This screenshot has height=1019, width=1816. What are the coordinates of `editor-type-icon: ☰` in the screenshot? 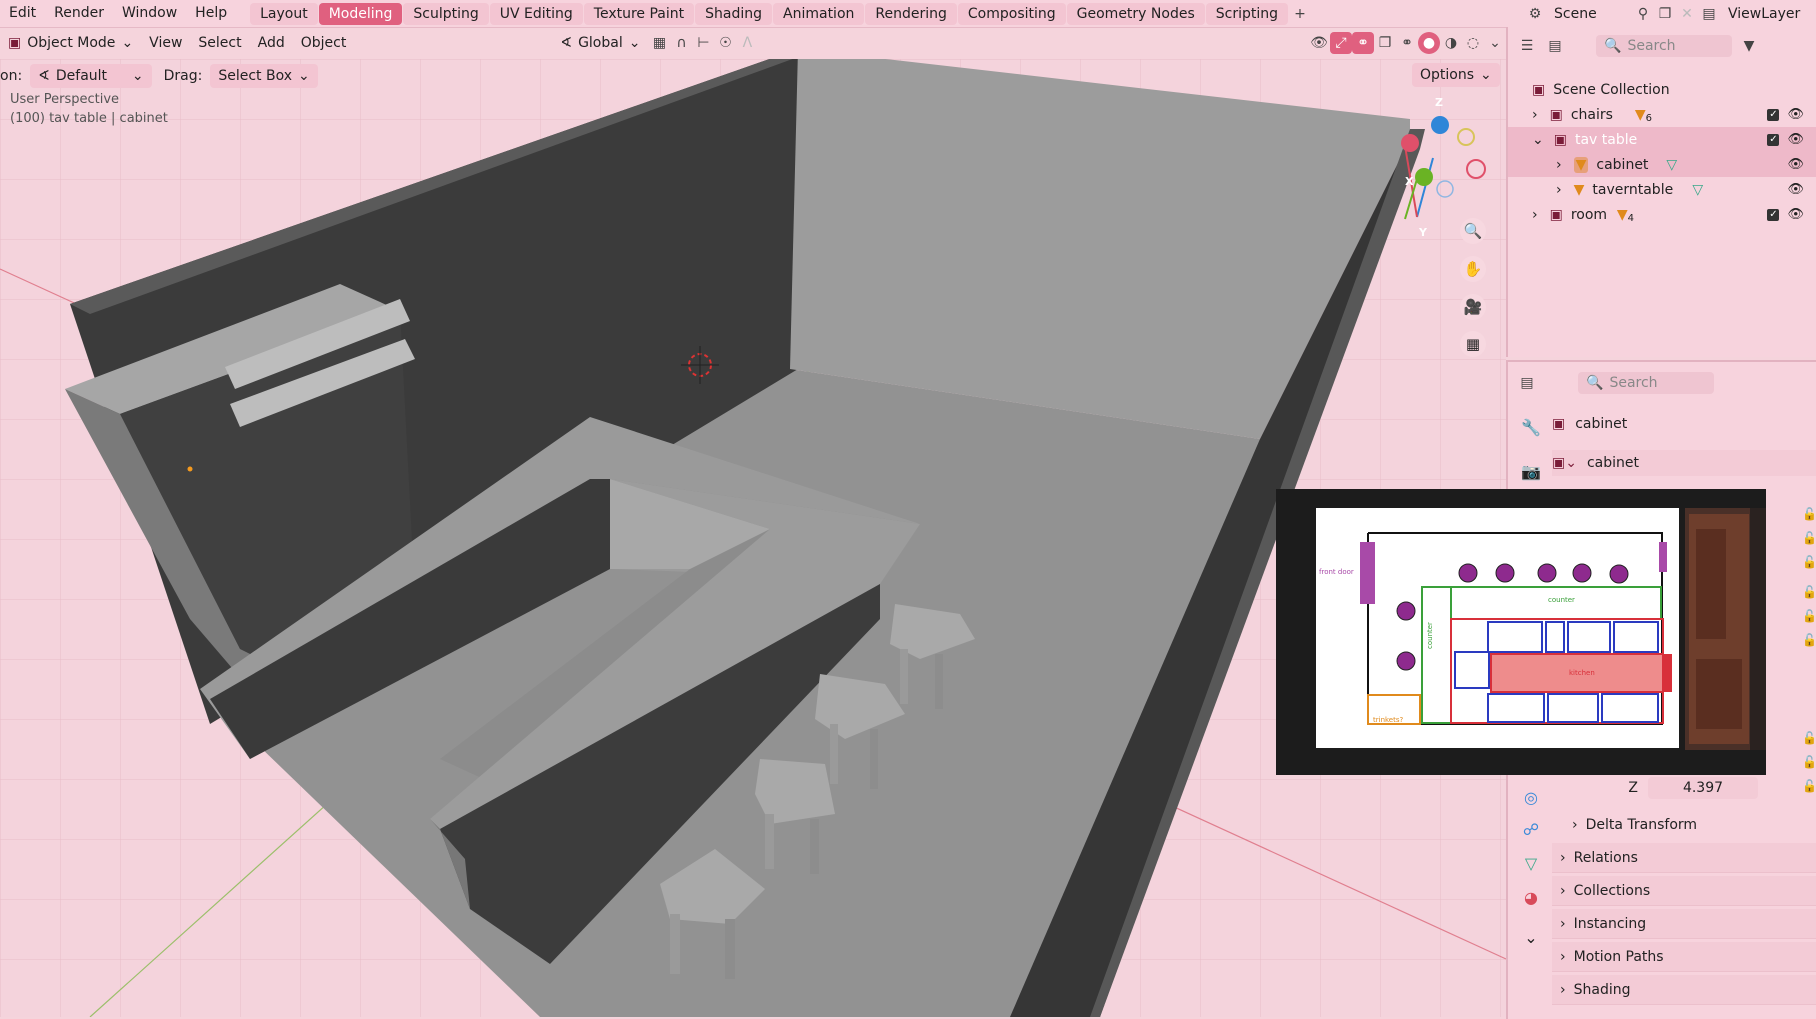 It's located at (1527, 46).